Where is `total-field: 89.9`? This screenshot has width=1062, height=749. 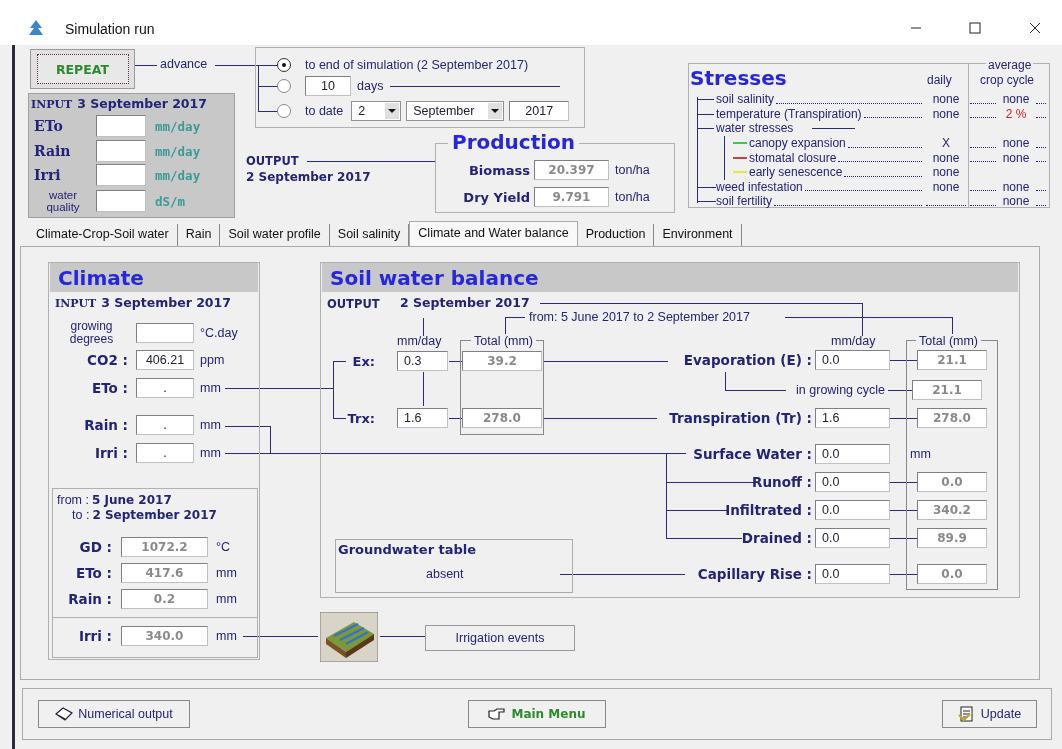
total-field: 89.9 is located at coordinates (952, 538).